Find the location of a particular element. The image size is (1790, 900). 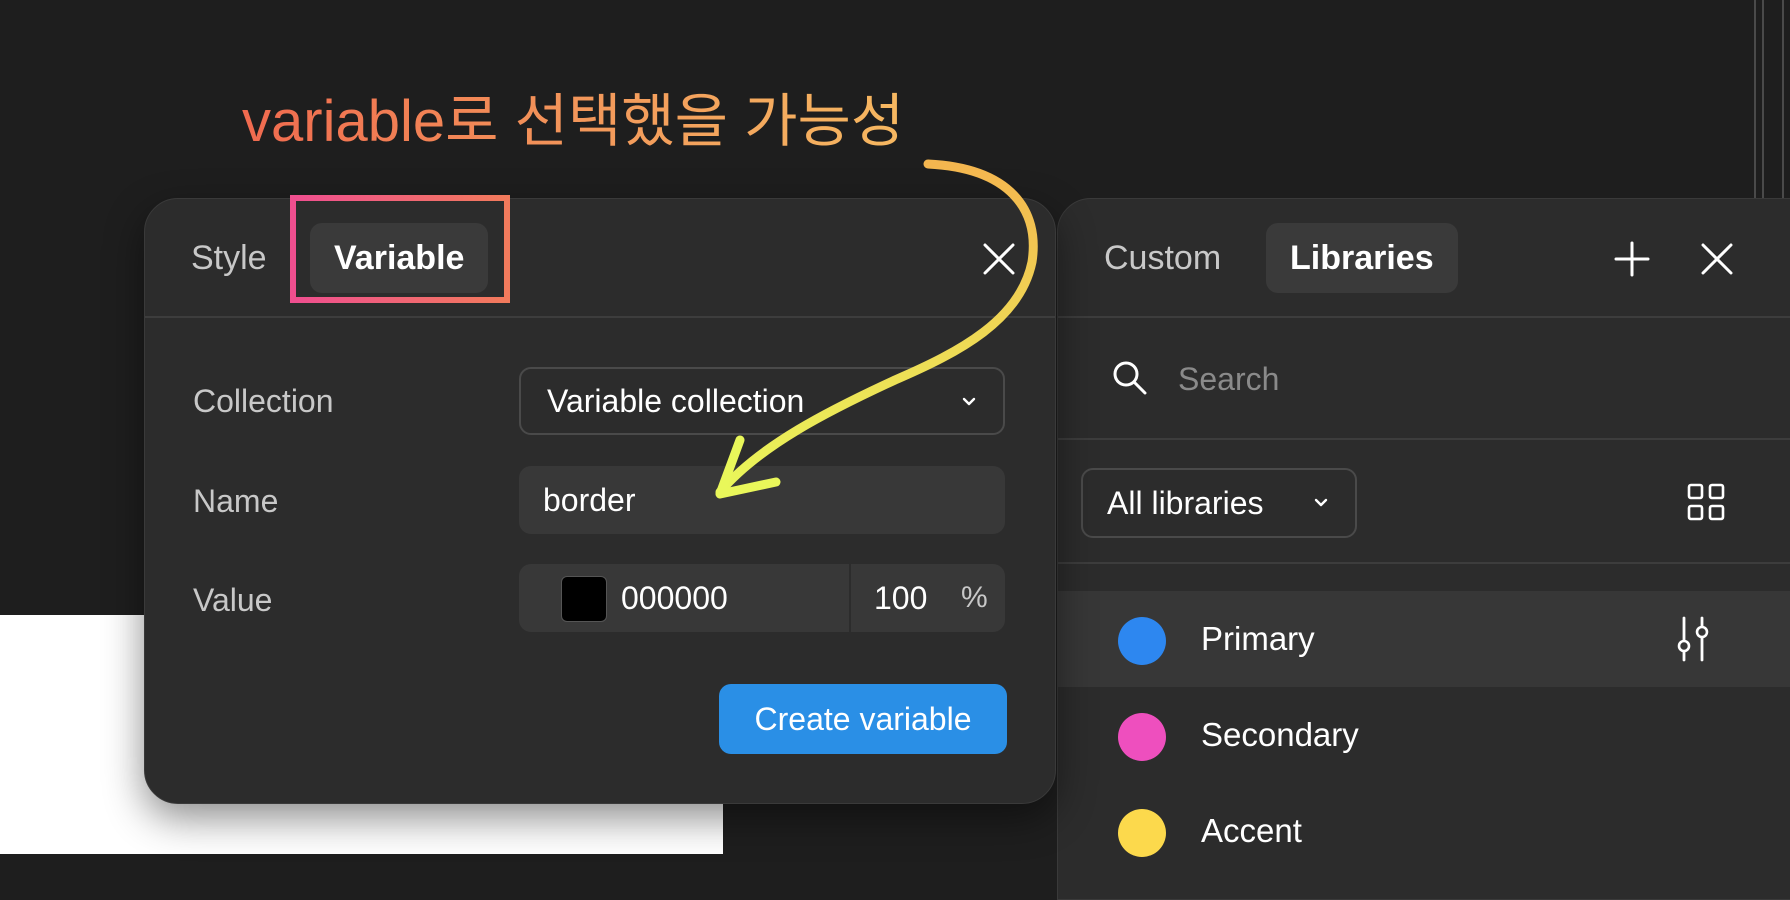

value-field: 000000 100 % is located at coordinates (762, 598).